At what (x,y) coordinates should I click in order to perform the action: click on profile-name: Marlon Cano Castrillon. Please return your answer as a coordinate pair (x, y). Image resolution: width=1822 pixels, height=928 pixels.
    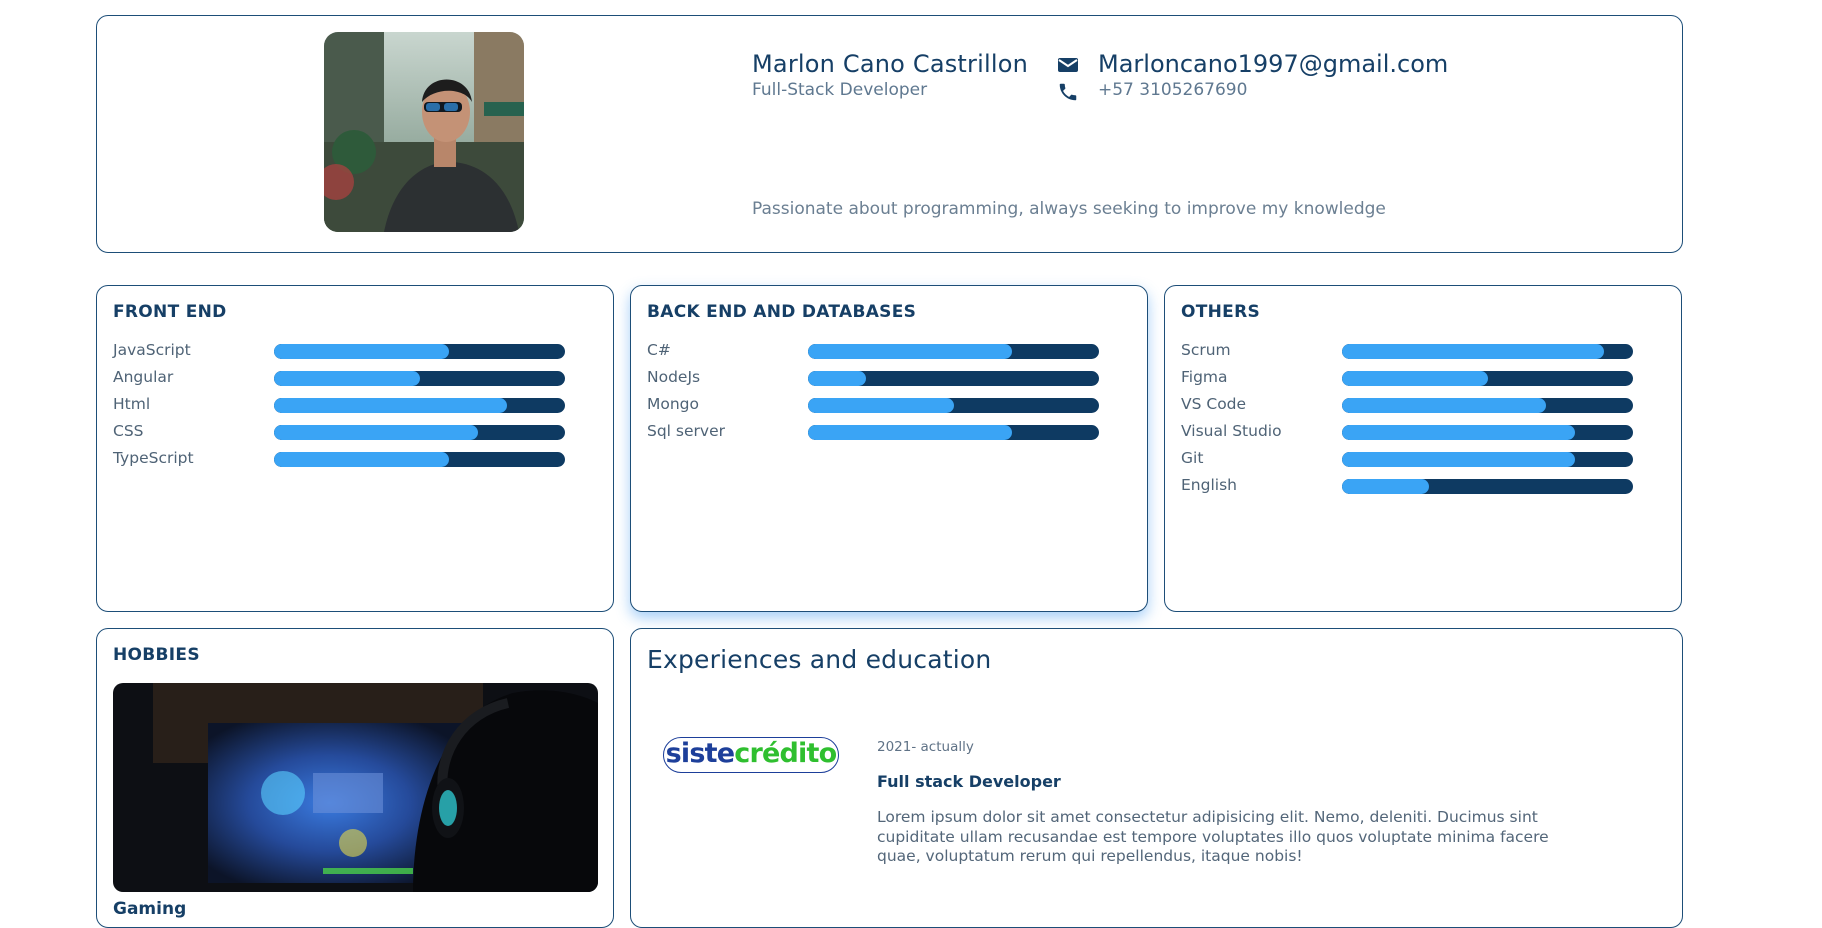
    Looking at the image, I should click on (890, 64).